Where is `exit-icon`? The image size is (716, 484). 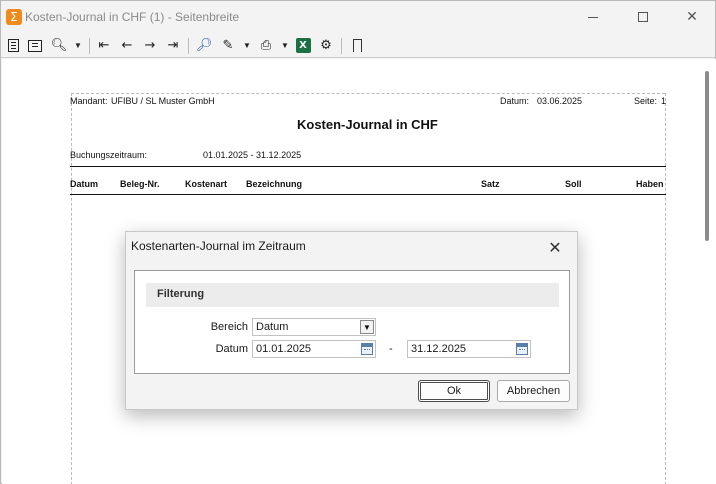 exit-icon is located at coordinates (357, 45).